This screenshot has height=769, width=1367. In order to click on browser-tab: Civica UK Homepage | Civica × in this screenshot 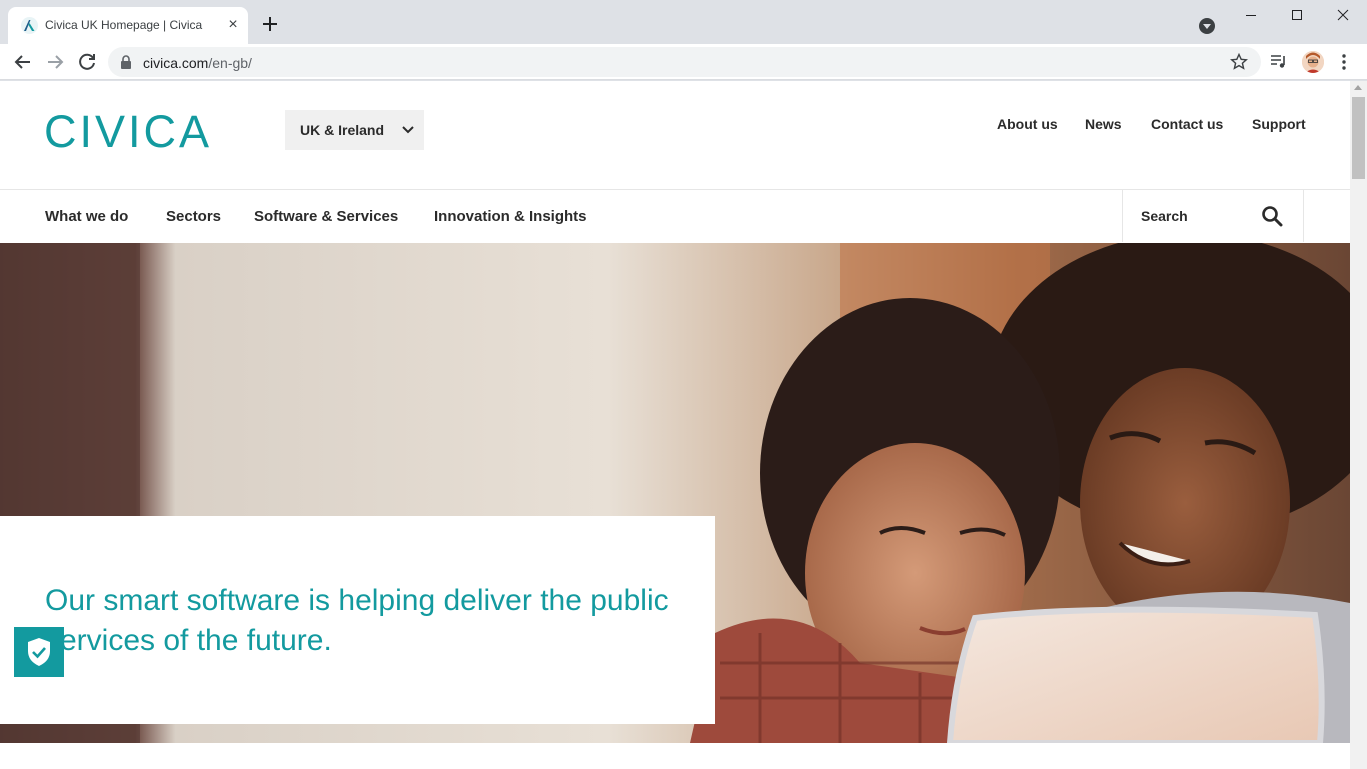, I will do `click(128, 25)`.